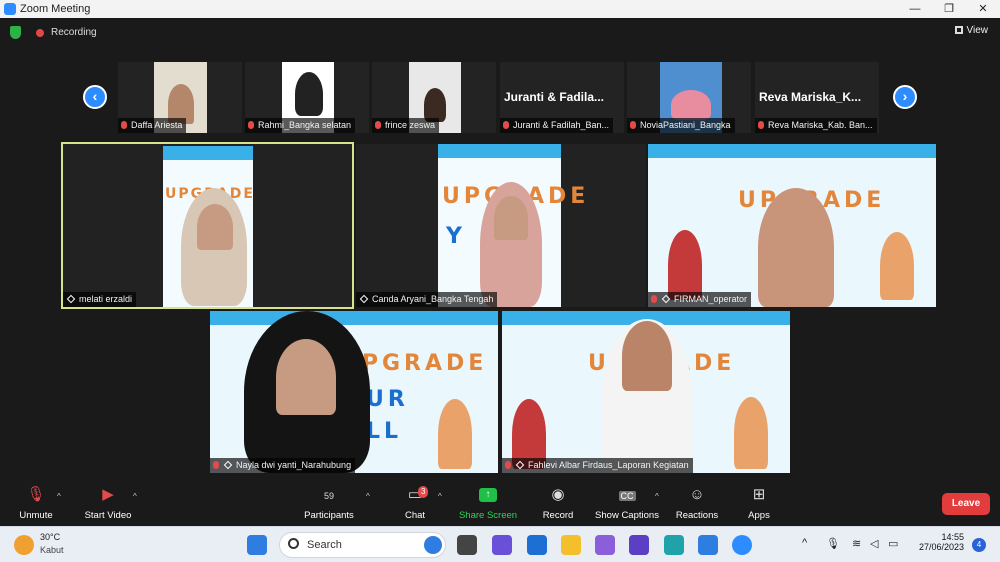 This screenshot has height=562, width=1000. Describe the element at coordinates (15, 32) in the screenshot. I see `security-shield-icon` at that location.